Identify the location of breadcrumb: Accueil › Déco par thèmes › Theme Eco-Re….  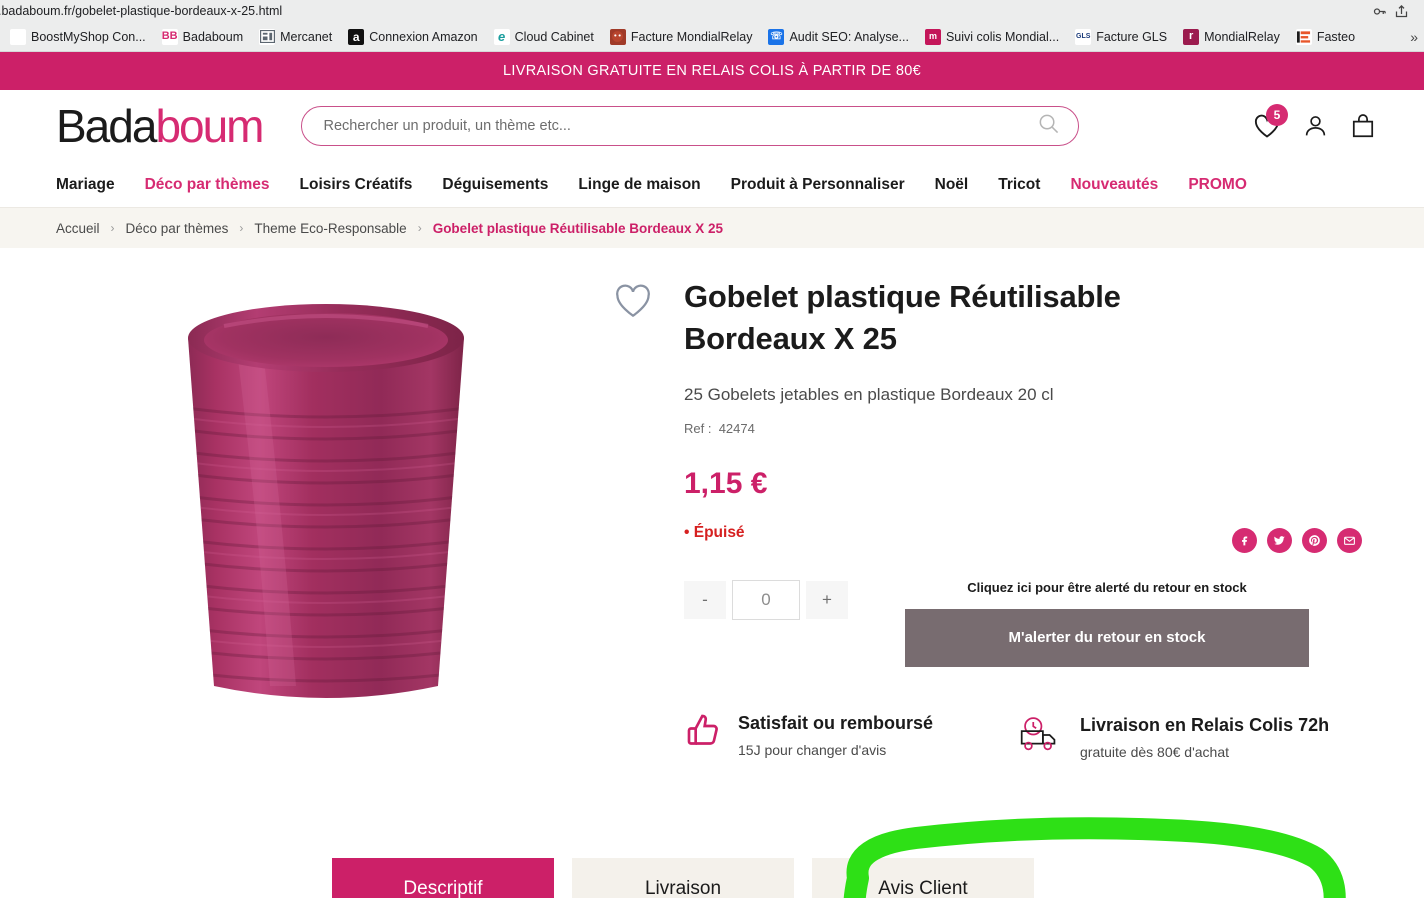
(712, 228).